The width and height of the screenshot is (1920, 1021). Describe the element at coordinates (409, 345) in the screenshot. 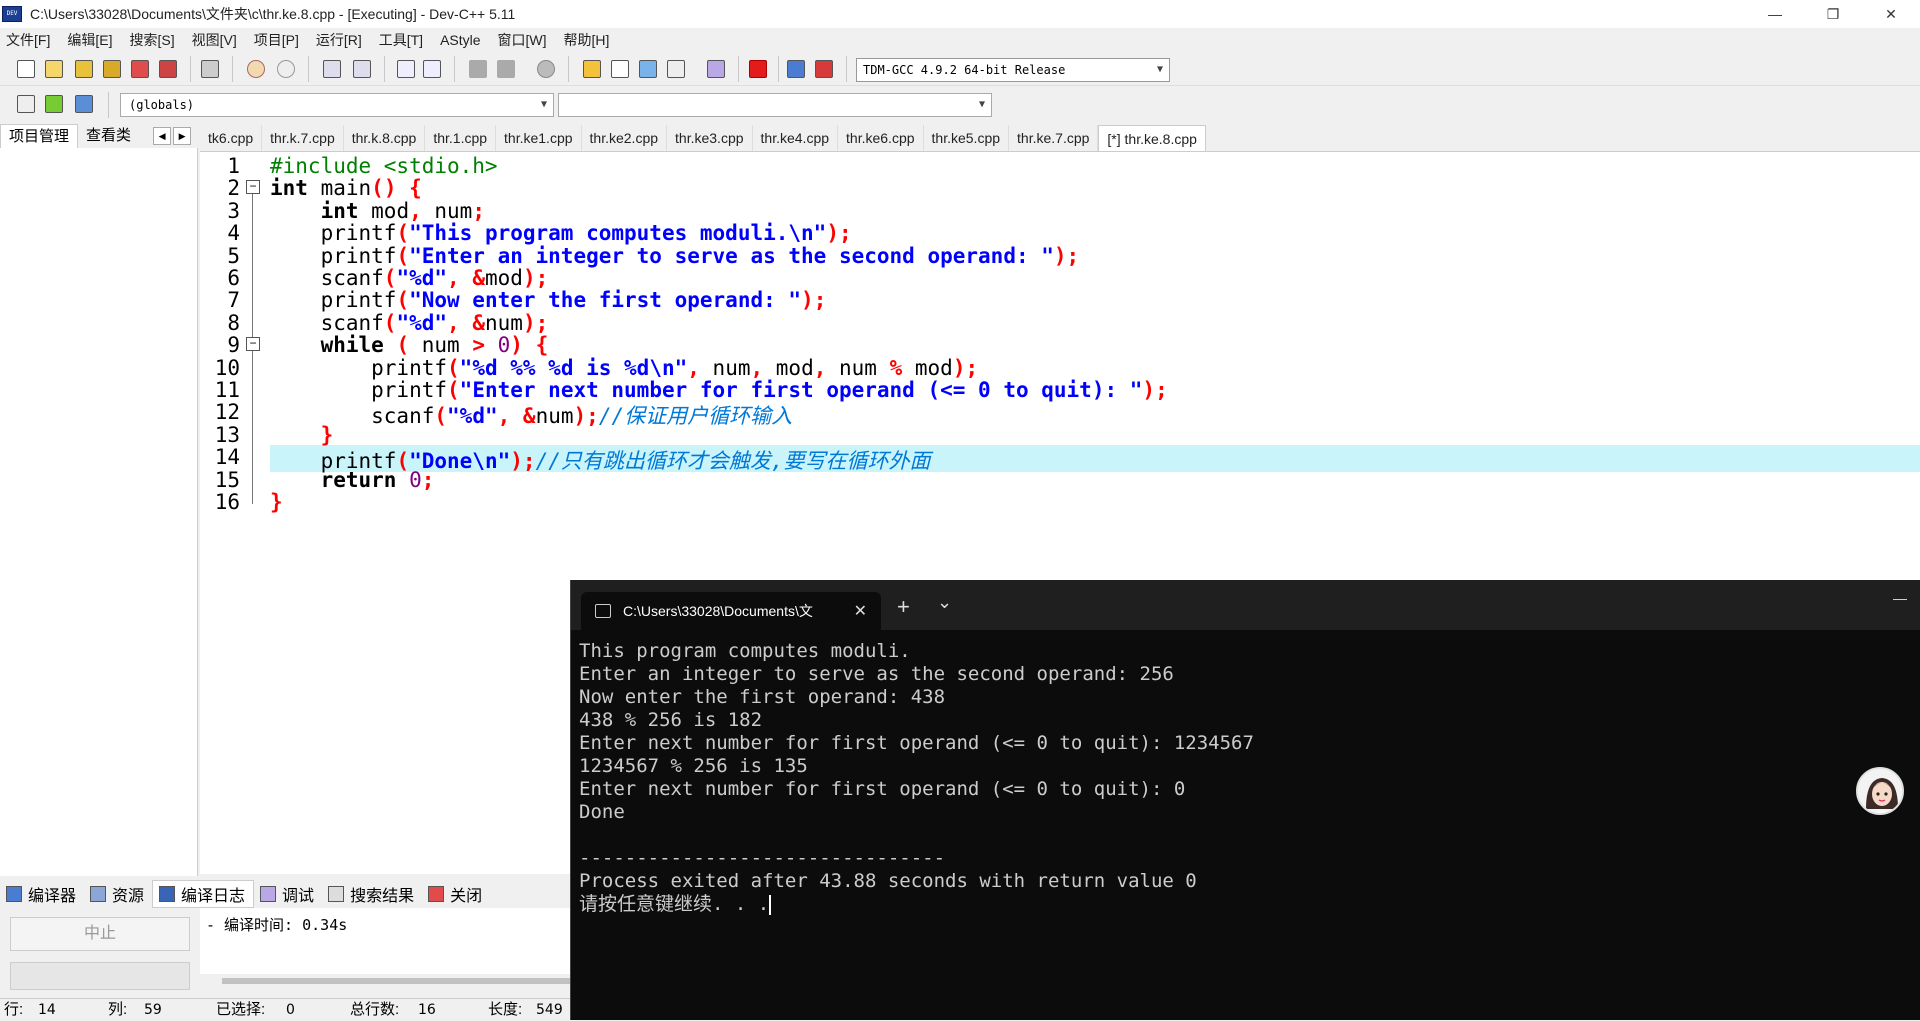

I see `code-line: while ( num > 0) {` at that location.